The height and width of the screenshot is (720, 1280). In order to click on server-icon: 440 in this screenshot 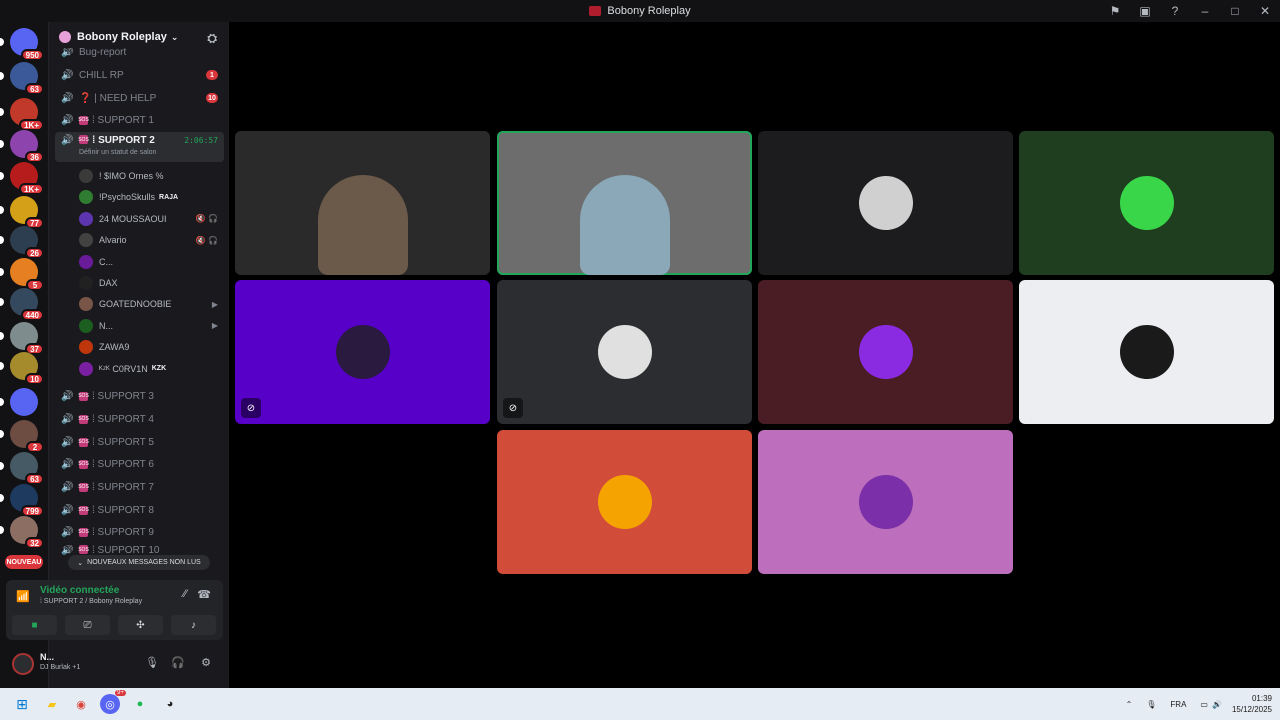, I will do `click(22, 304)`.